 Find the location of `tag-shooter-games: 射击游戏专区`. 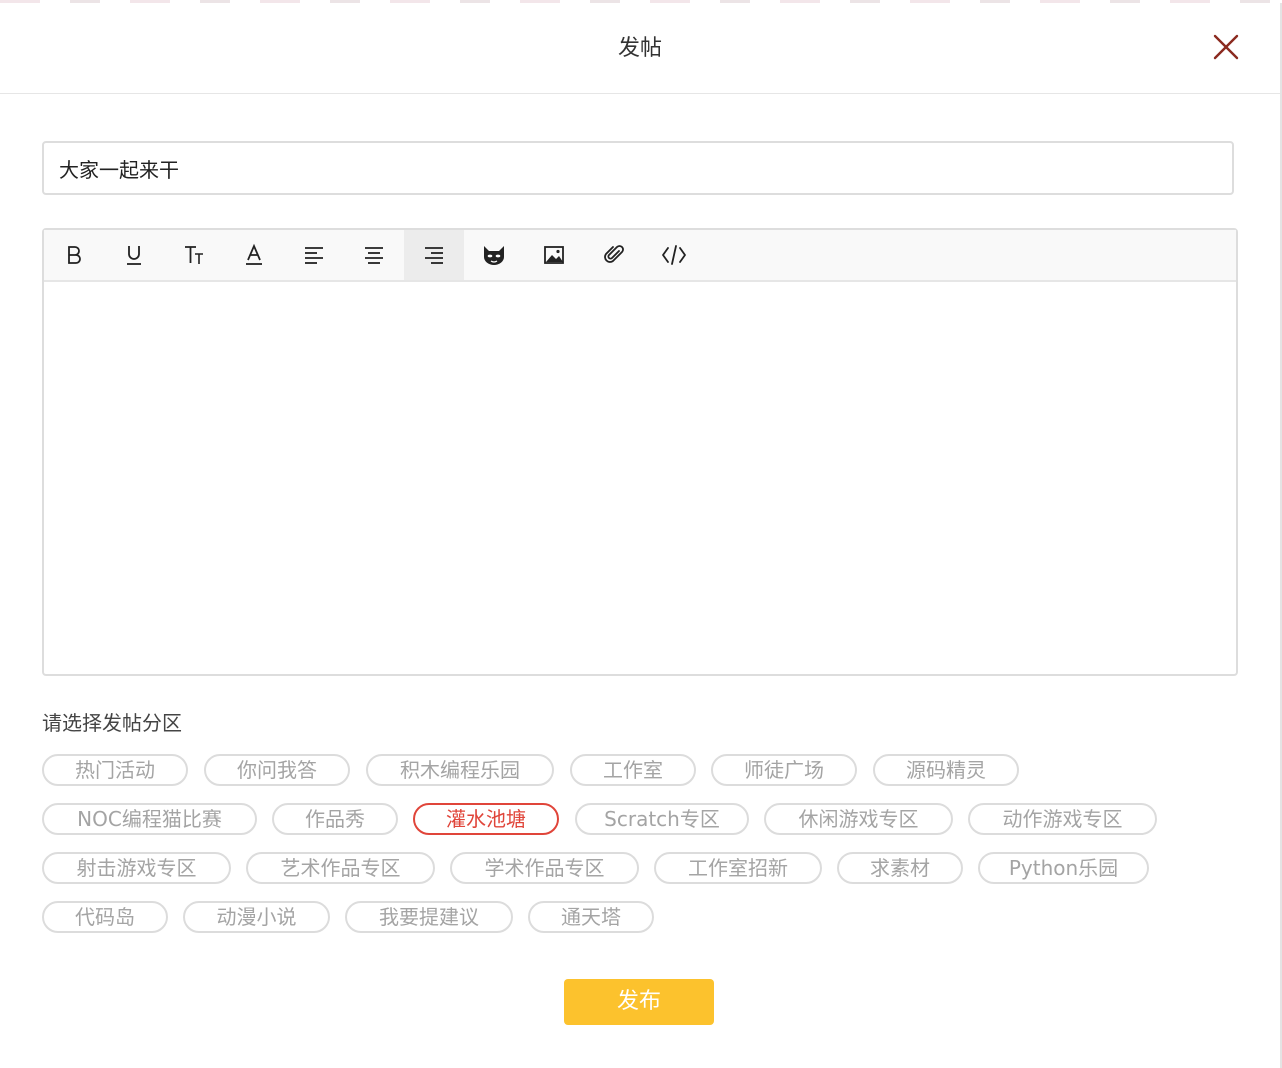

tag-shooter-games: 射击游戏专区 is located at coordinates (136, 868).